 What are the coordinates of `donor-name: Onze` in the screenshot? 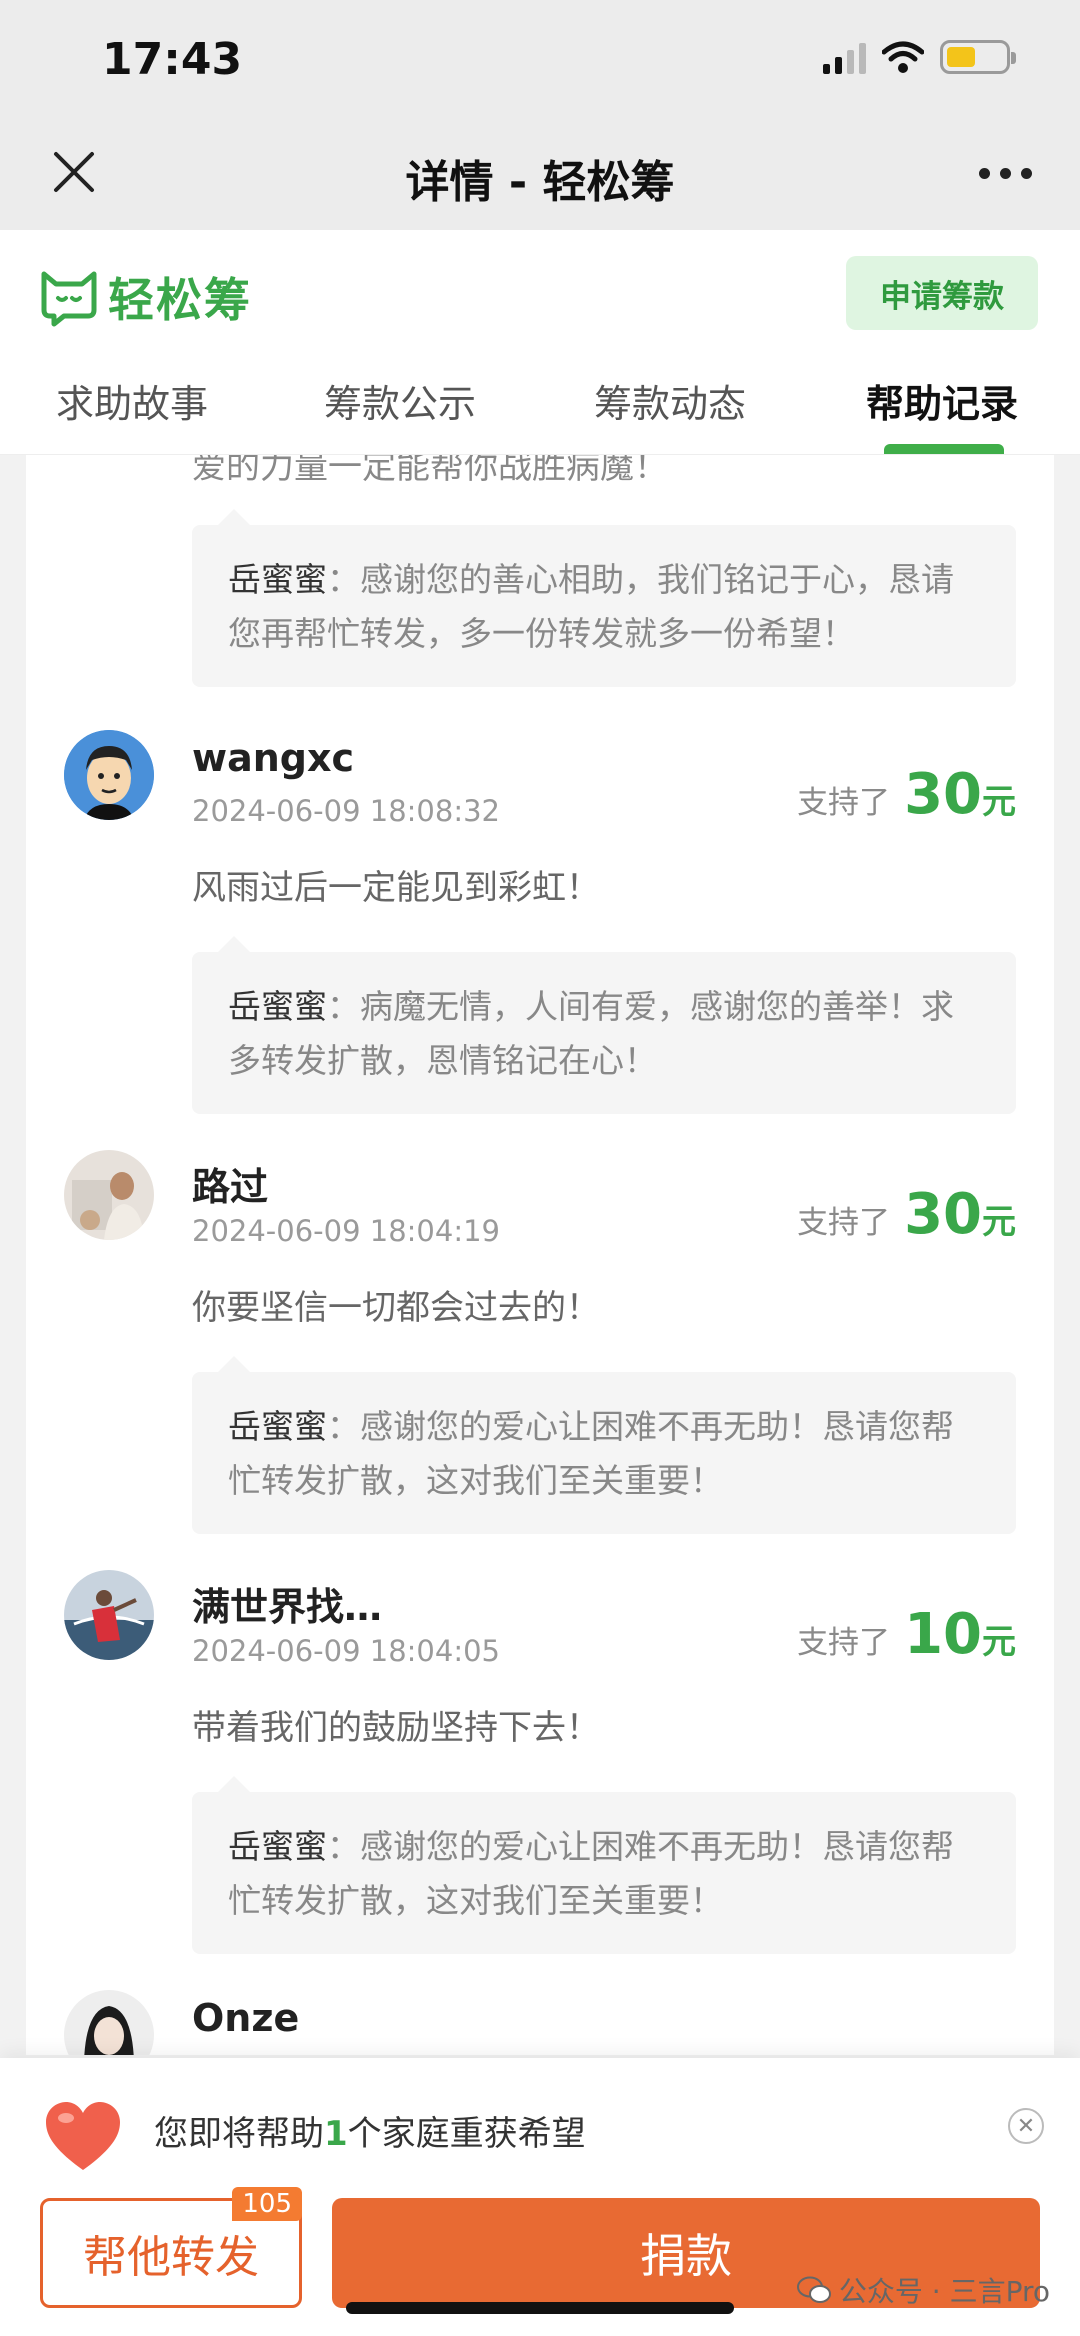 It's located at (246, 2018).